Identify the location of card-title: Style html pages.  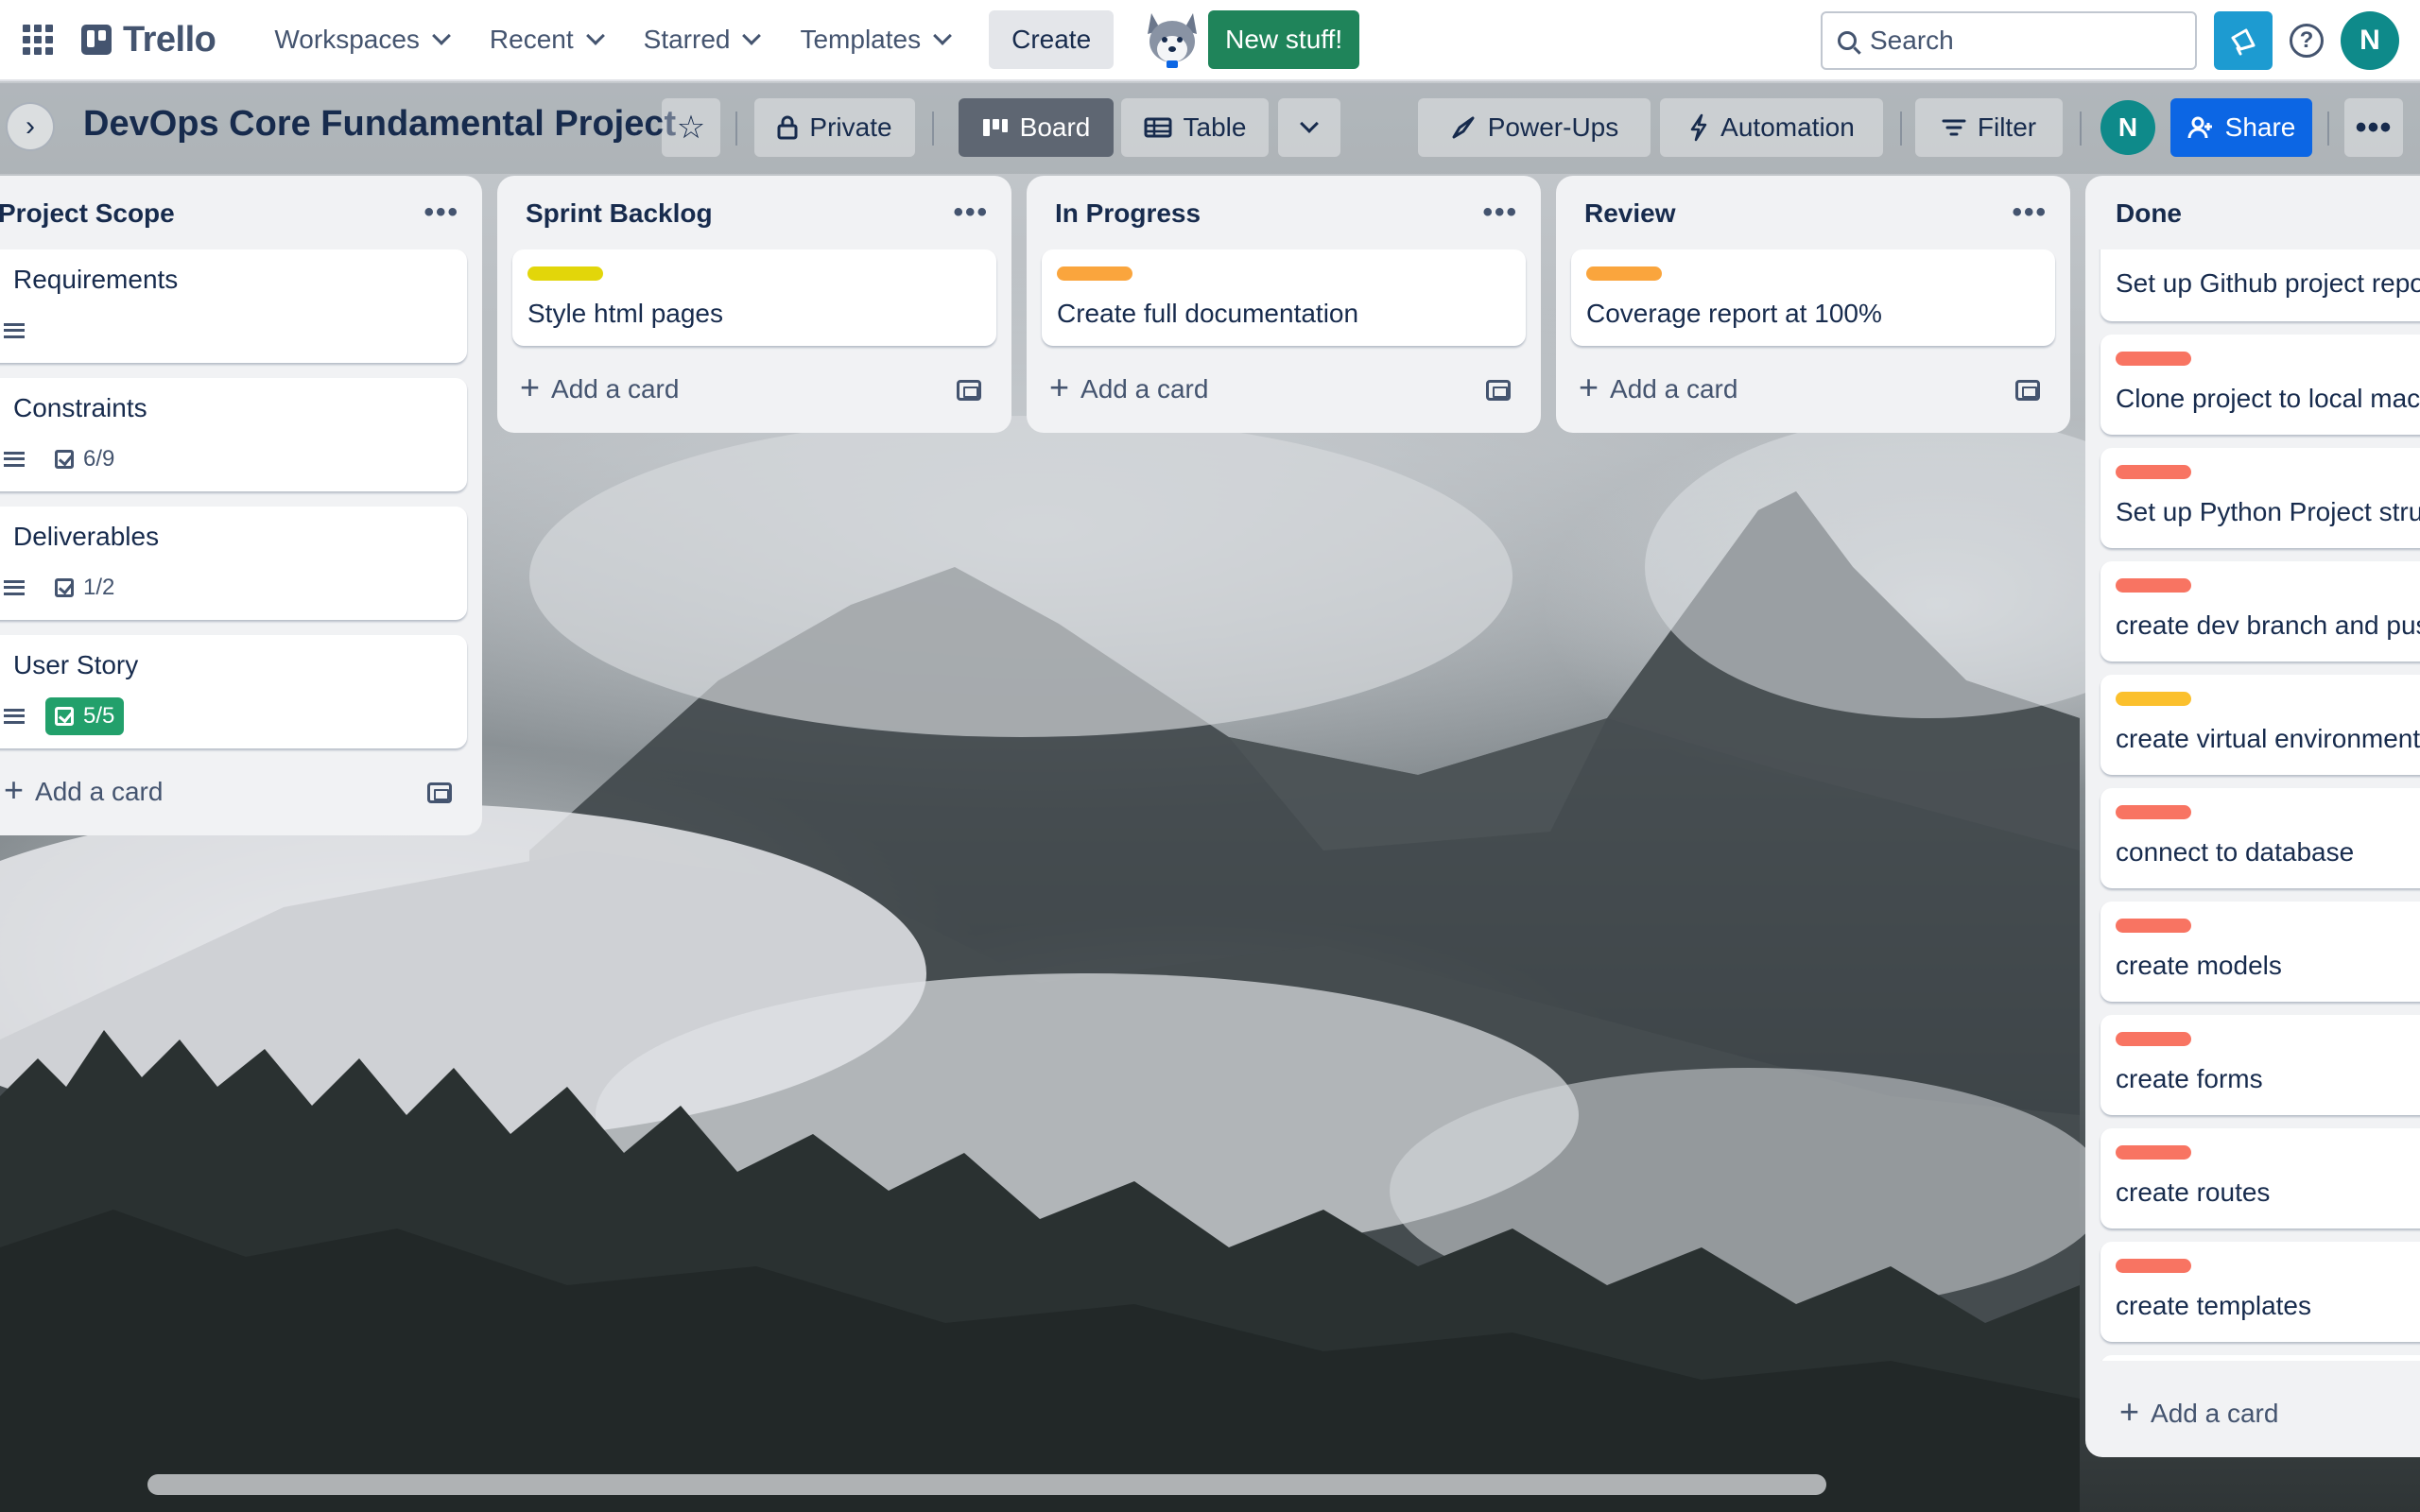
(625, 313).